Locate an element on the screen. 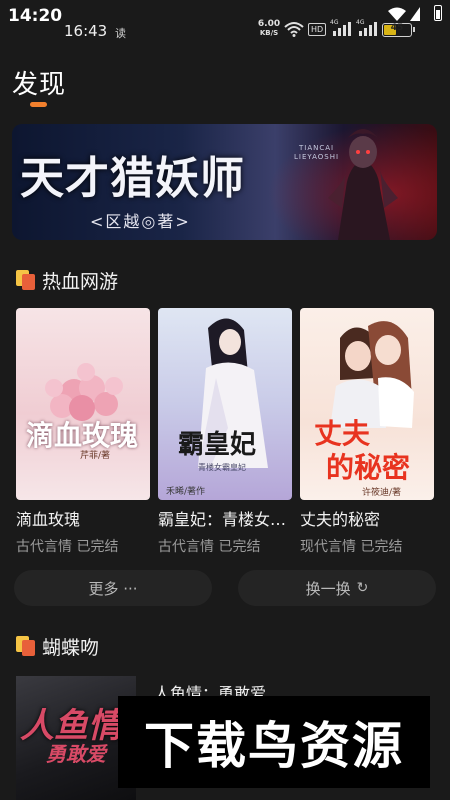 The image size is (450, 800). book-cover: 霸皇妃 青楼女霸皇妃 禾晞/著作 is located at coordinates (225, 404).